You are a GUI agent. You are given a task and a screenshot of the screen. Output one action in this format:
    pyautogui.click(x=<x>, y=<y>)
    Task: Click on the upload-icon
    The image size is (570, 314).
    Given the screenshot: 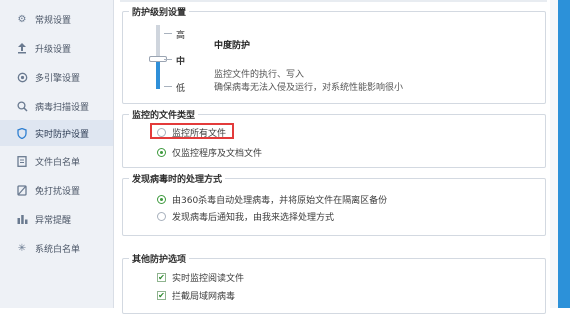 What is the action you would take?
    pyautogui.click(x=22, y=48)
    